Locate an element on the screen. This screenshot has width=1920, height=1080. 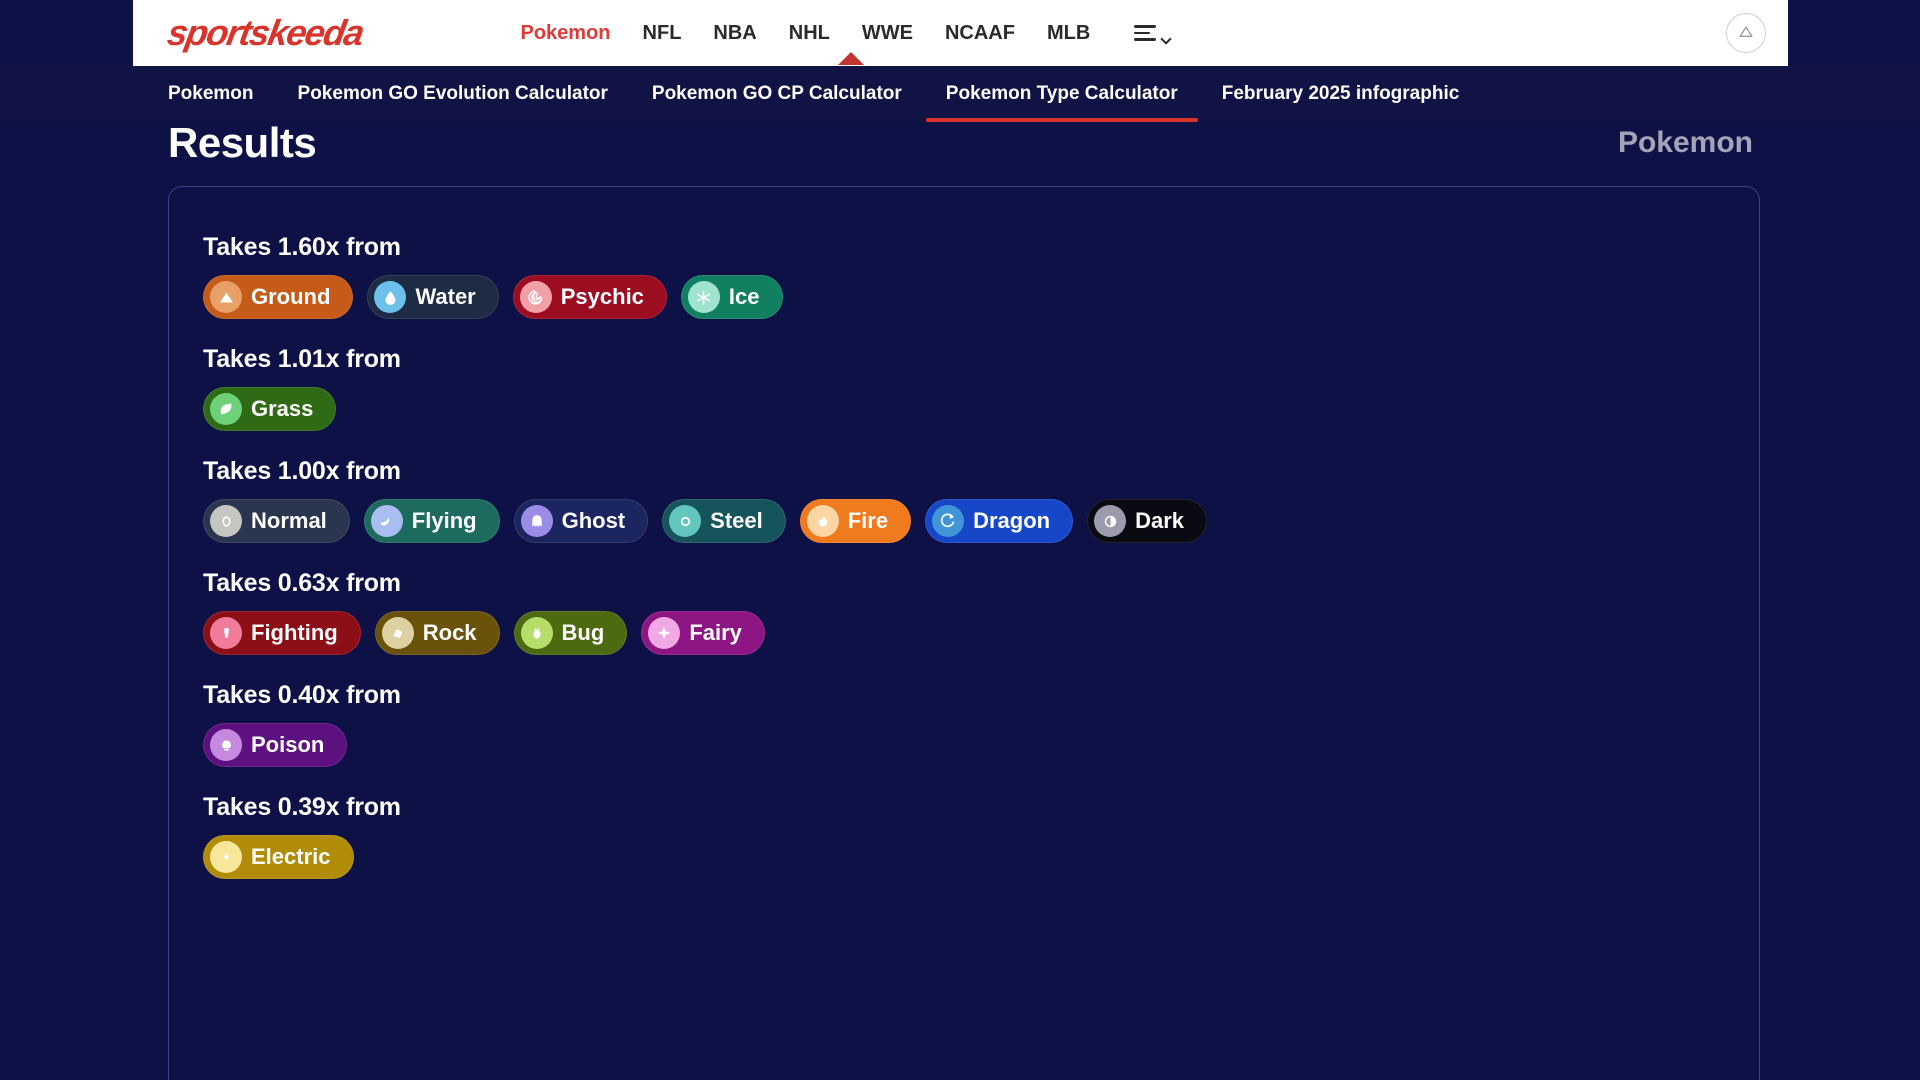
subnav-item-pokemon: Pokemon is located at coordinates (222, 94).